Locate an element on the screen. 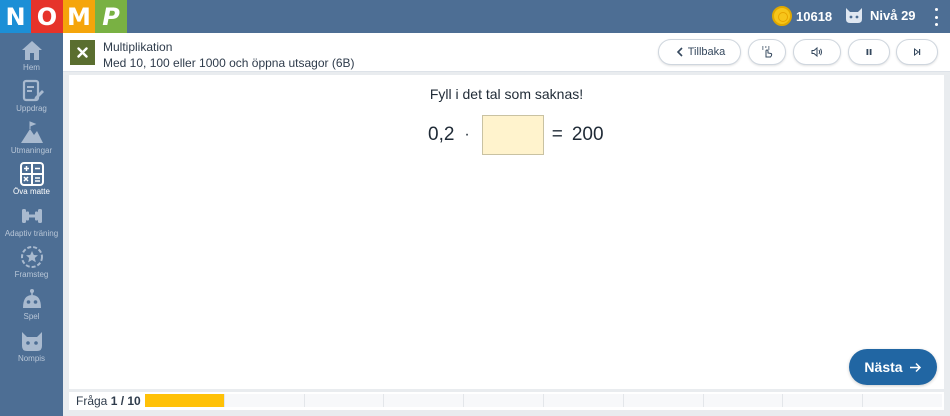  question-number: 1 / 10 is located at coordinates (125, 401).